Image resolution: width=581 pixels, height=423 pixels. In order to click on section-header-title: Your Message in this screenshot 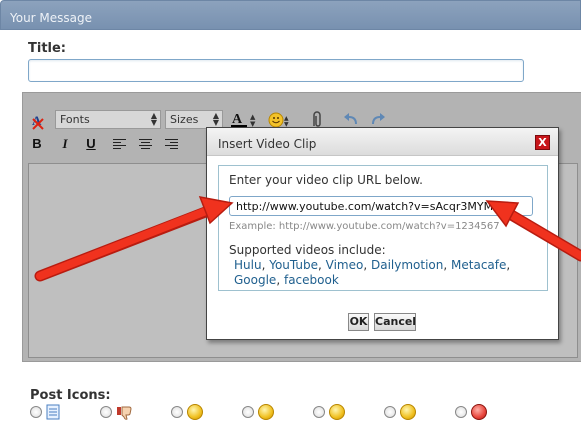, I will do `click(51, 18)`.